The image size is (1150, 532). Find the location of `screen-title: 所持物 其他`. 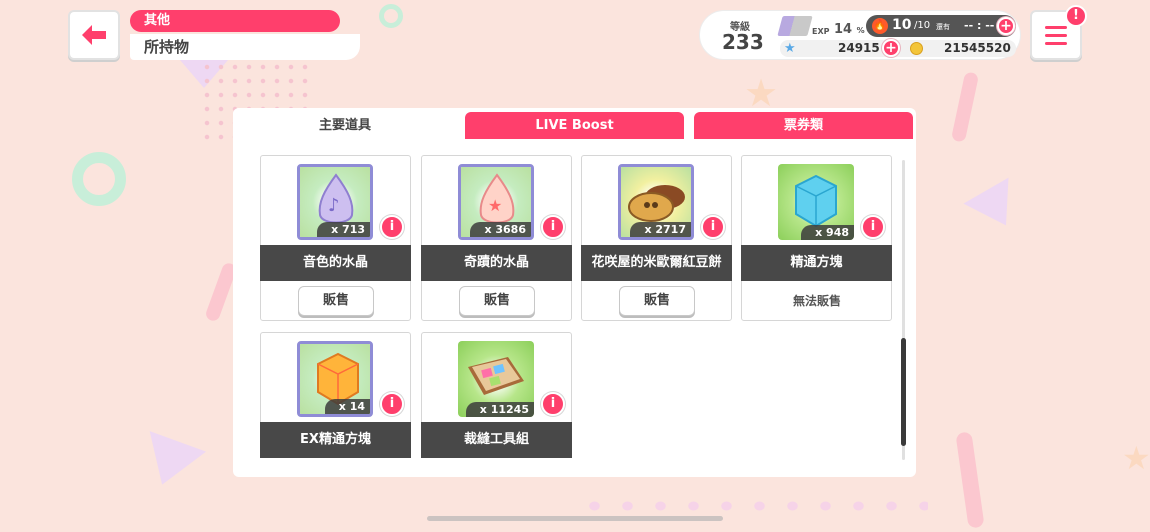

screen-title: 所持物 其他 is located at coordinates (245, 35).